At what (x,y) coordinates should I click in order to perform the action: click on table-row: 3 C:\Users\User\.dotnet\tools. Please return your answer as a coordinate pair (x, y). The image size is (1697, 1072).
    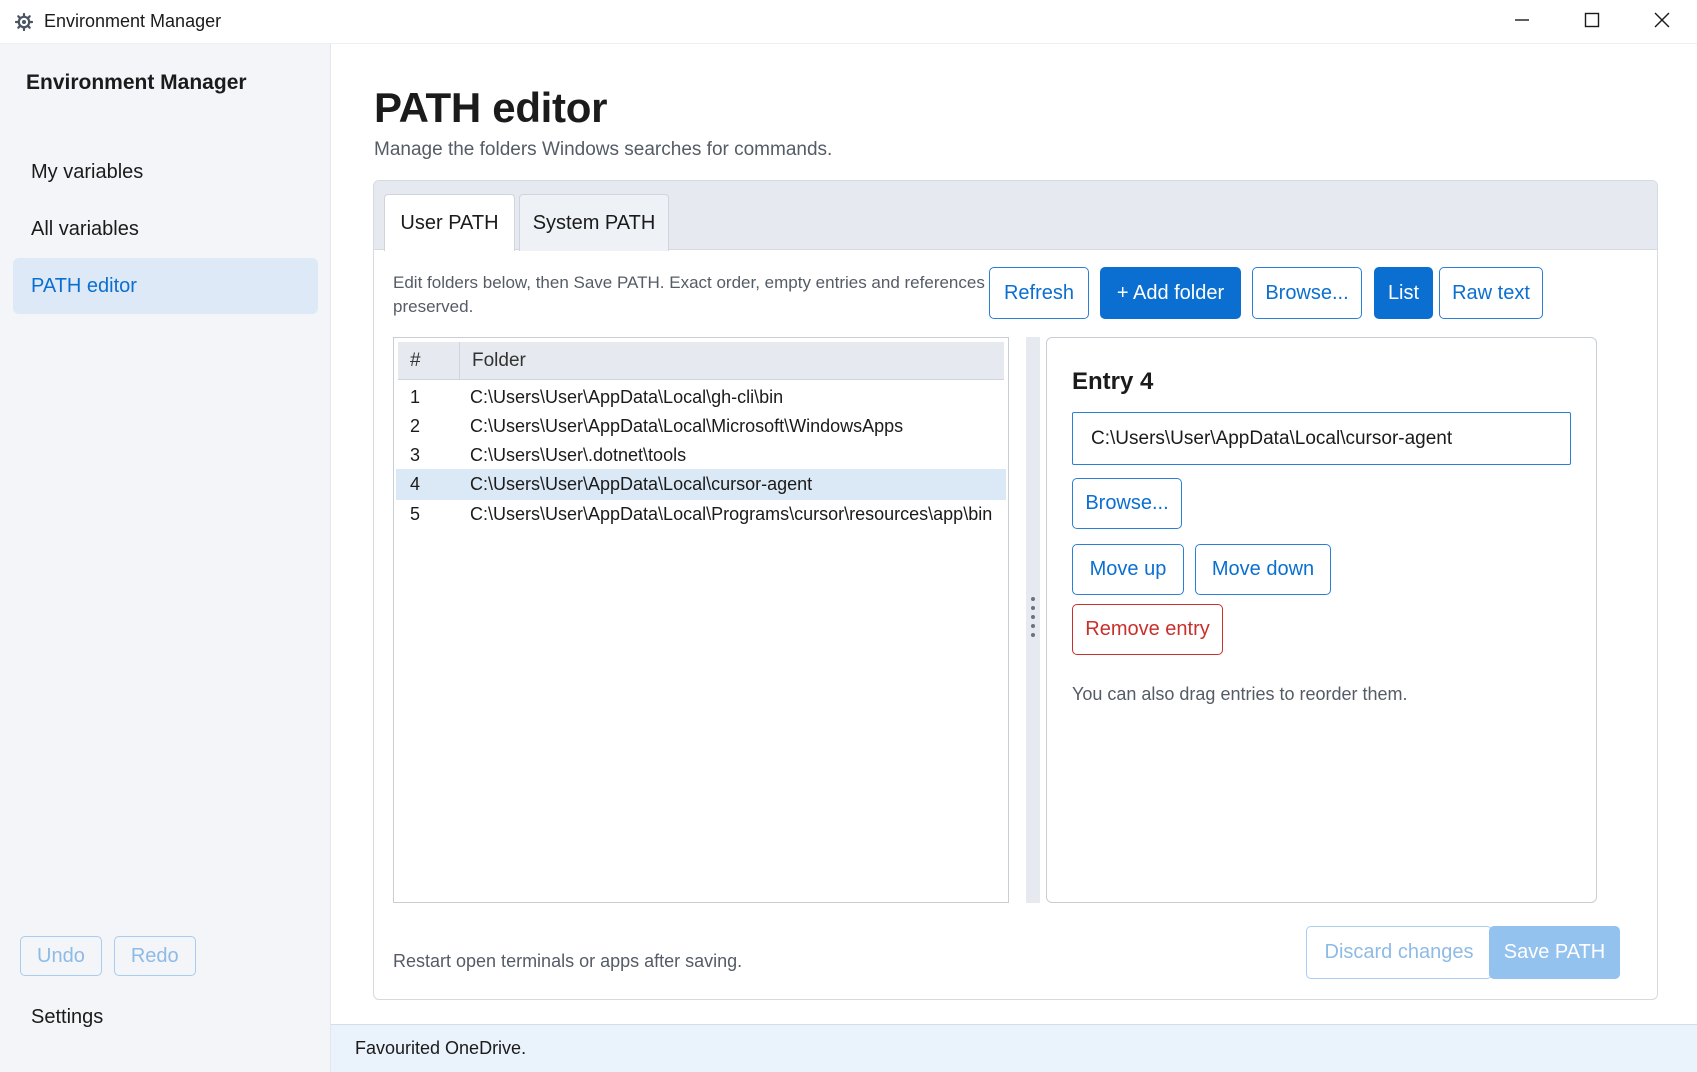
    Looking at the image, I should click on (701, 455).